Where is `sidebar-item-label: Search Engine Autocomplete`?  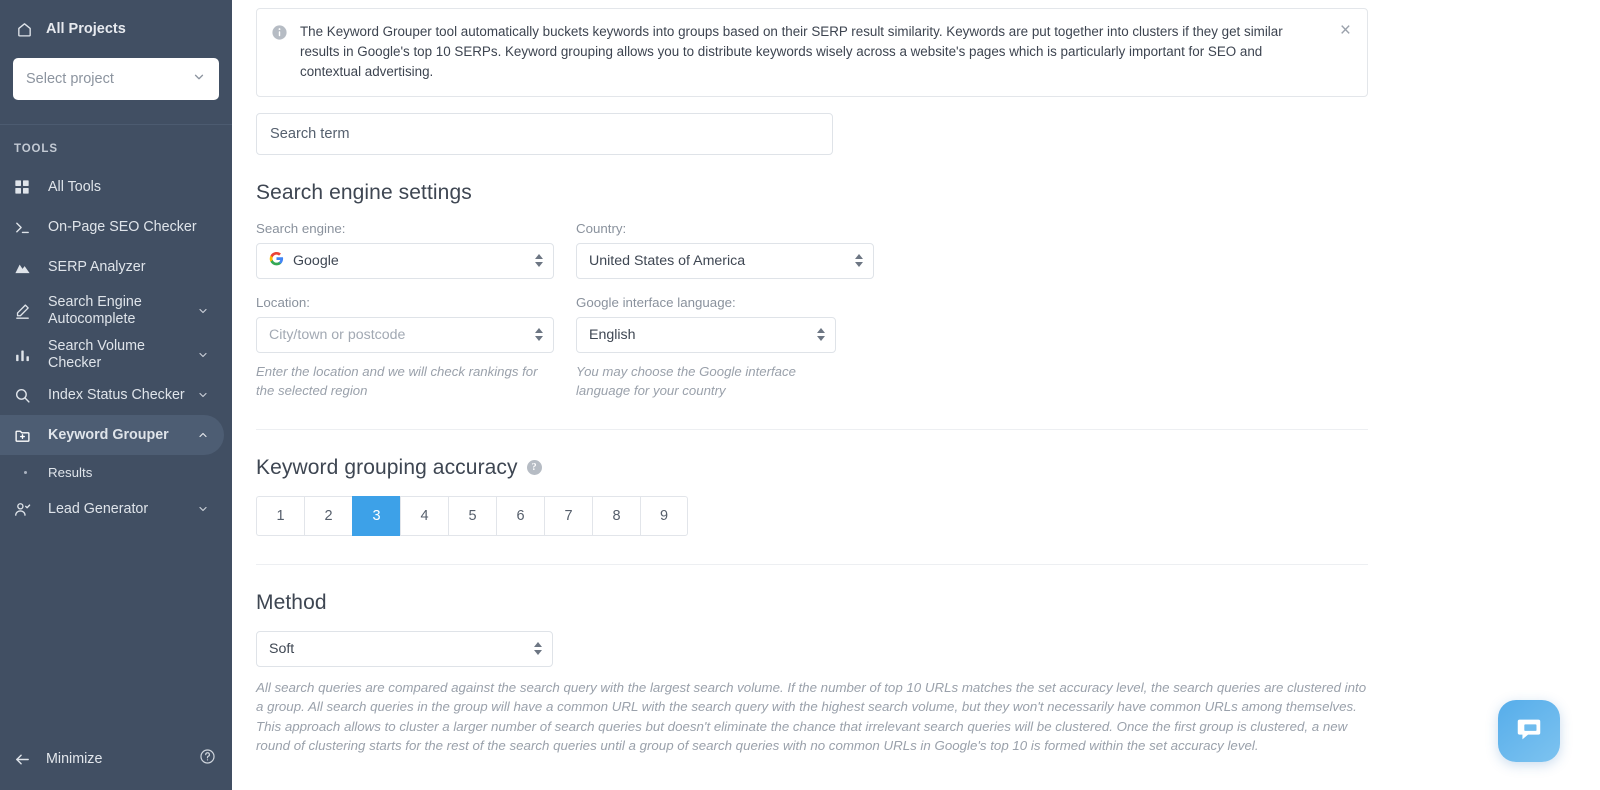 sidebar-item-label: Search Engine Autocomplete is located at coordinates (95, 310).